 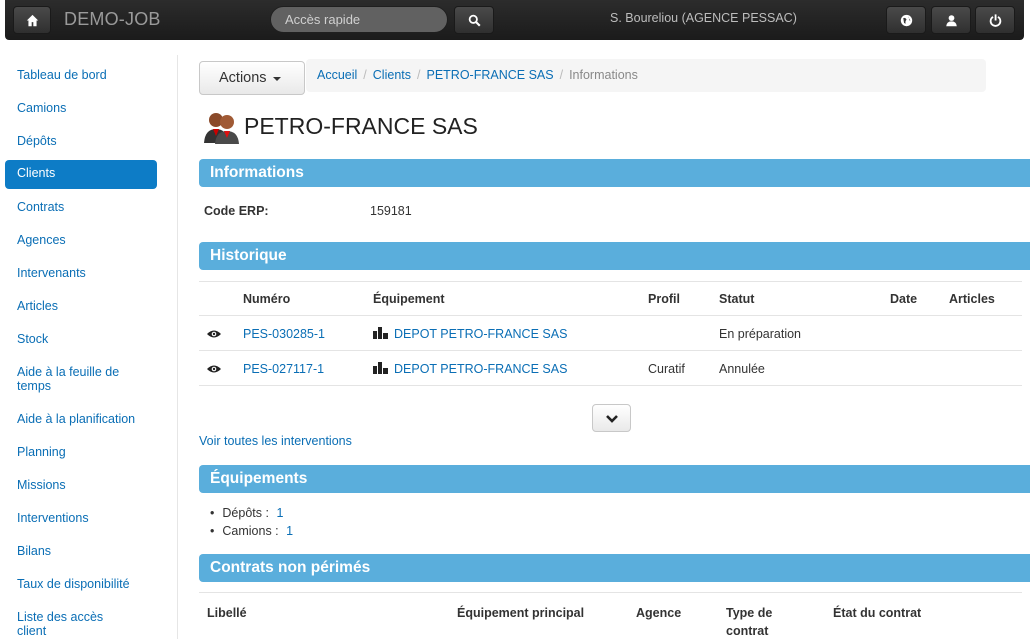 I want to click on power-icon, so click(x=995, y=20).